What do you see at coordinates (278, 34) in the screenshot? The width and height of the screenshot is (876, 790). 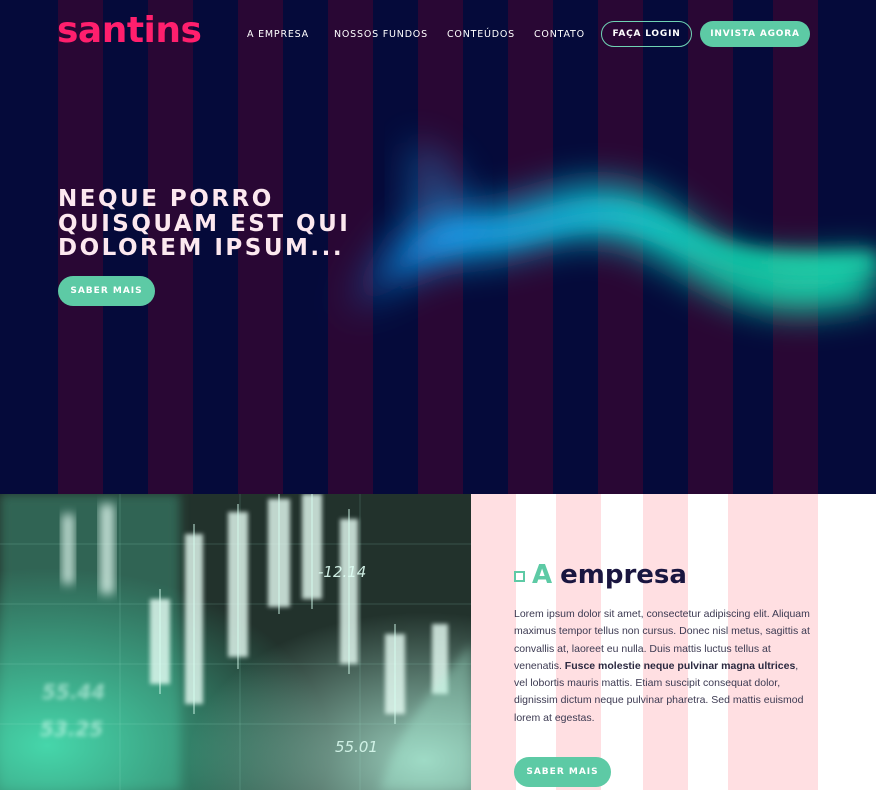 I see `nav-item-a-empresa: A EMPRESA` at bounding box center [278, 34].